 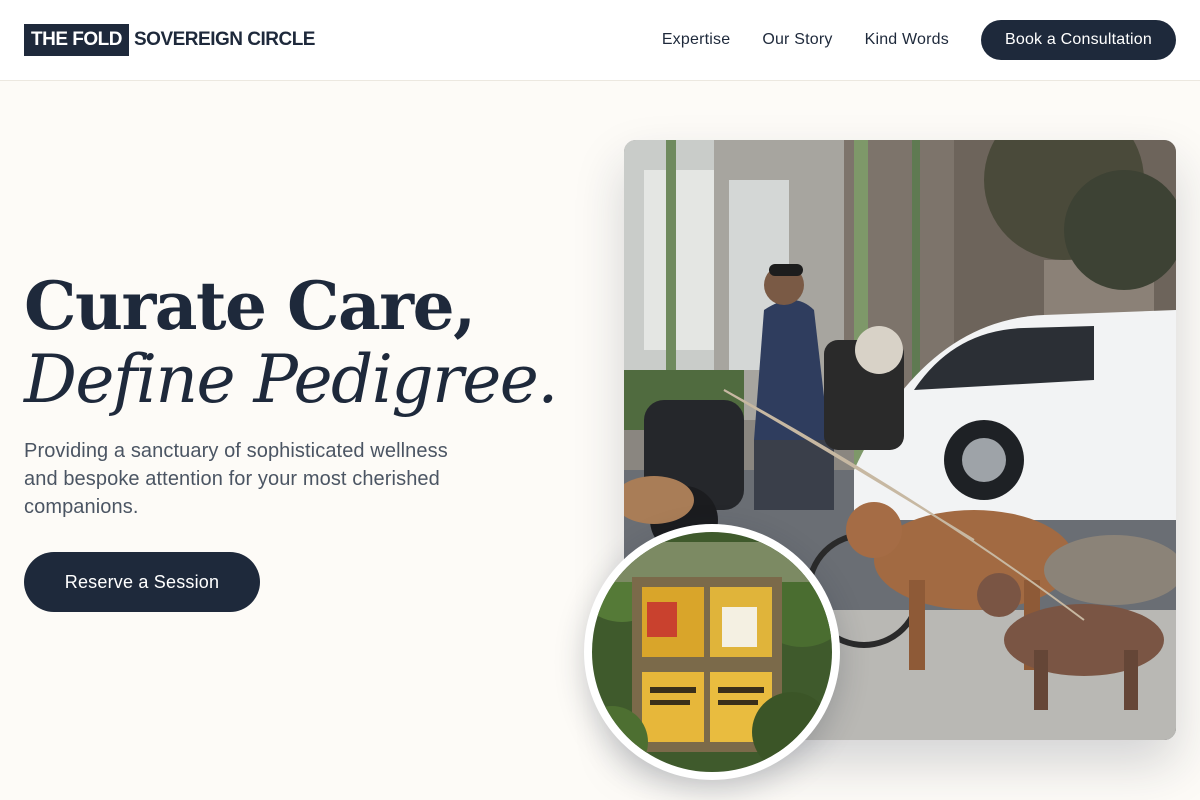 I want to click on book-consultation-button: Book a Consultation, so click(x=1078, y=40).